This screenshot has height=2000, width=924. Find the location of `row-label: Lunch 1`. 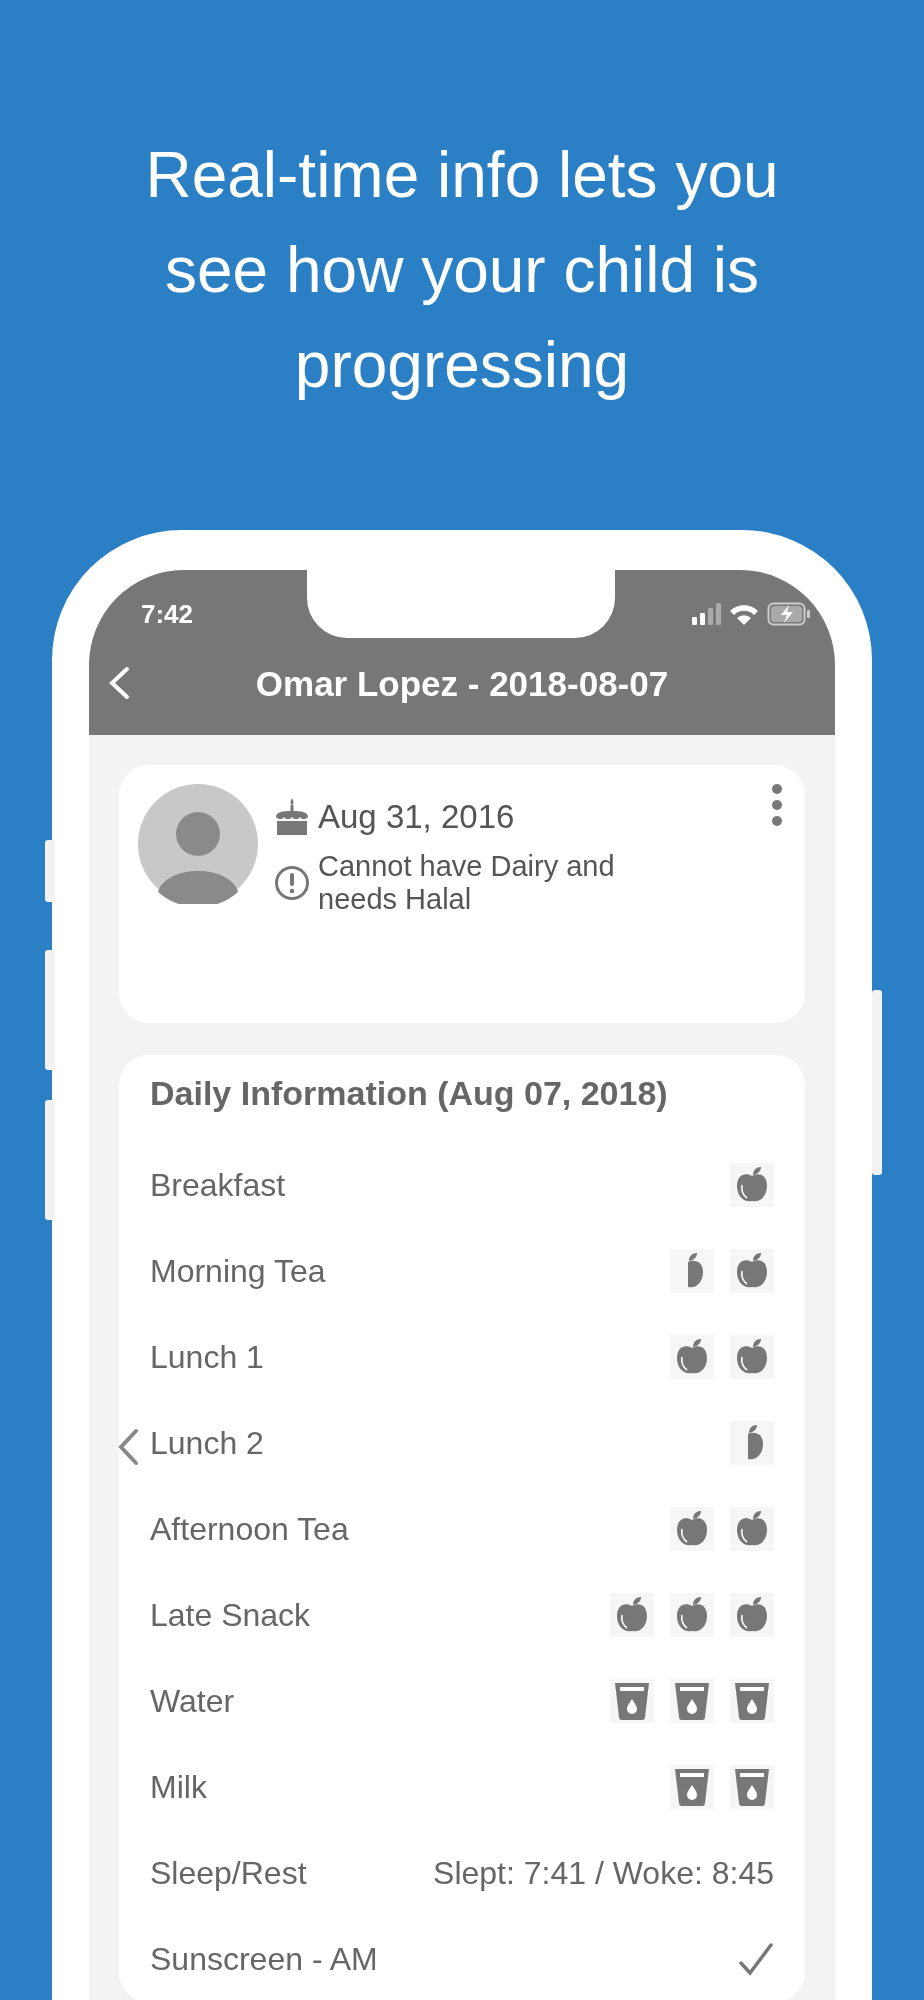

row-label: Lunch 1 is located at coordinates (207, 1357).